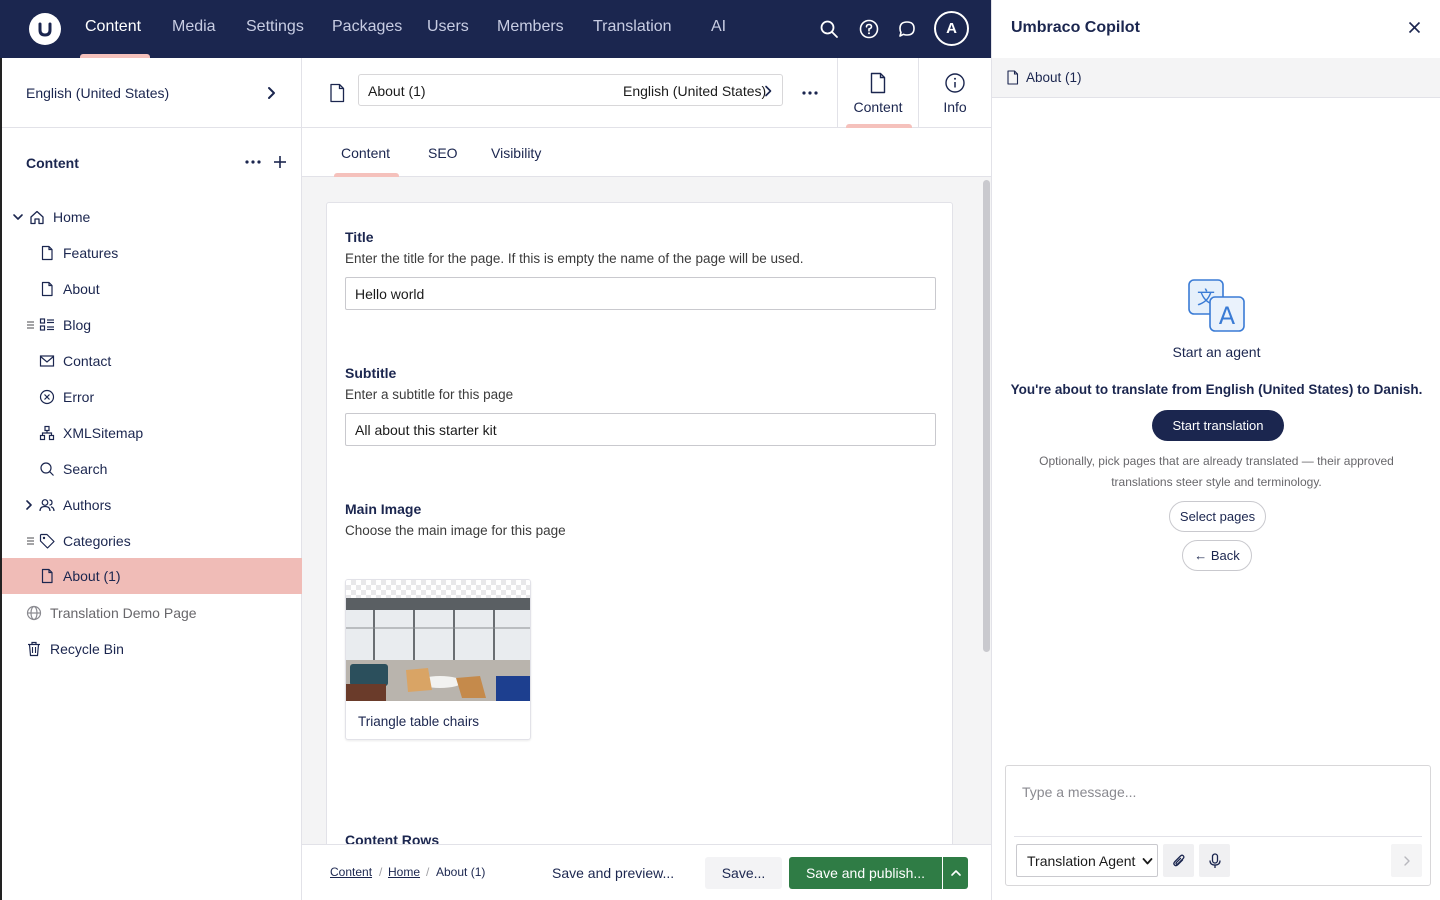  Describe the element at coordinates (530, 27) in the screenshot. I see `nav-members: Members` at that location.